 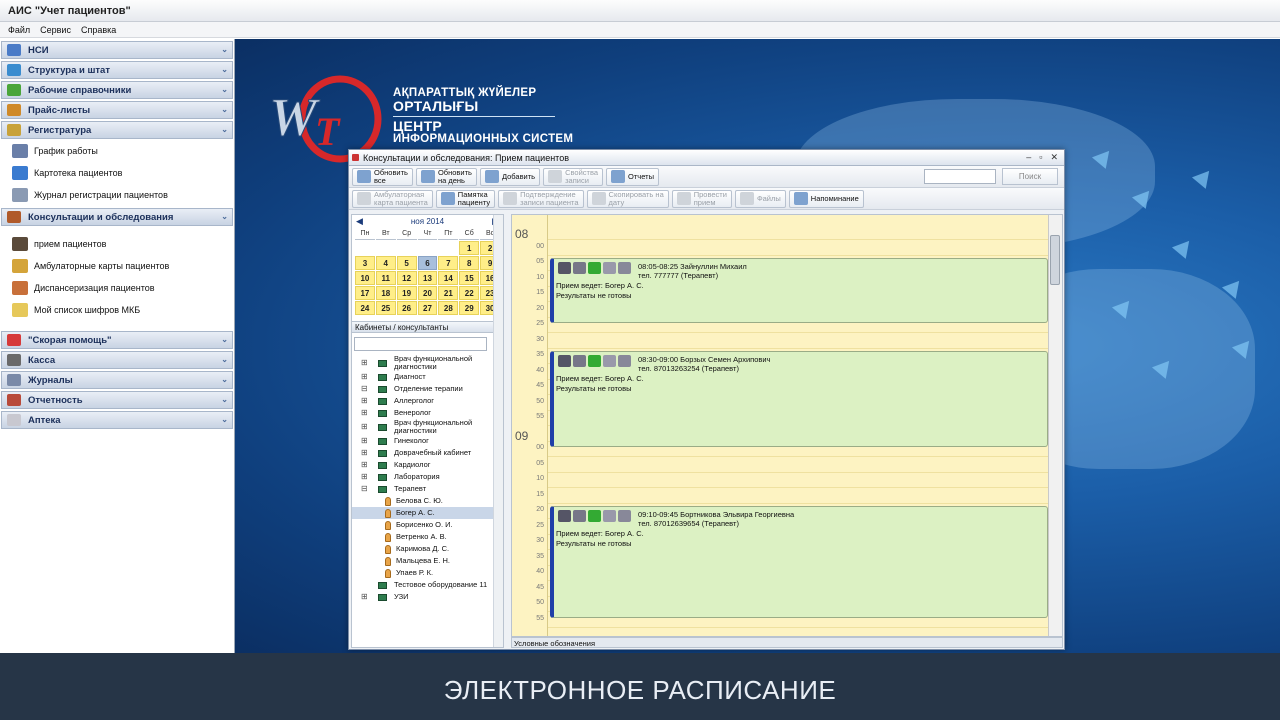 I want to click on tree-cabinet-item: ⊞ Доврачебный кабинет, so click(x=427, y=453).